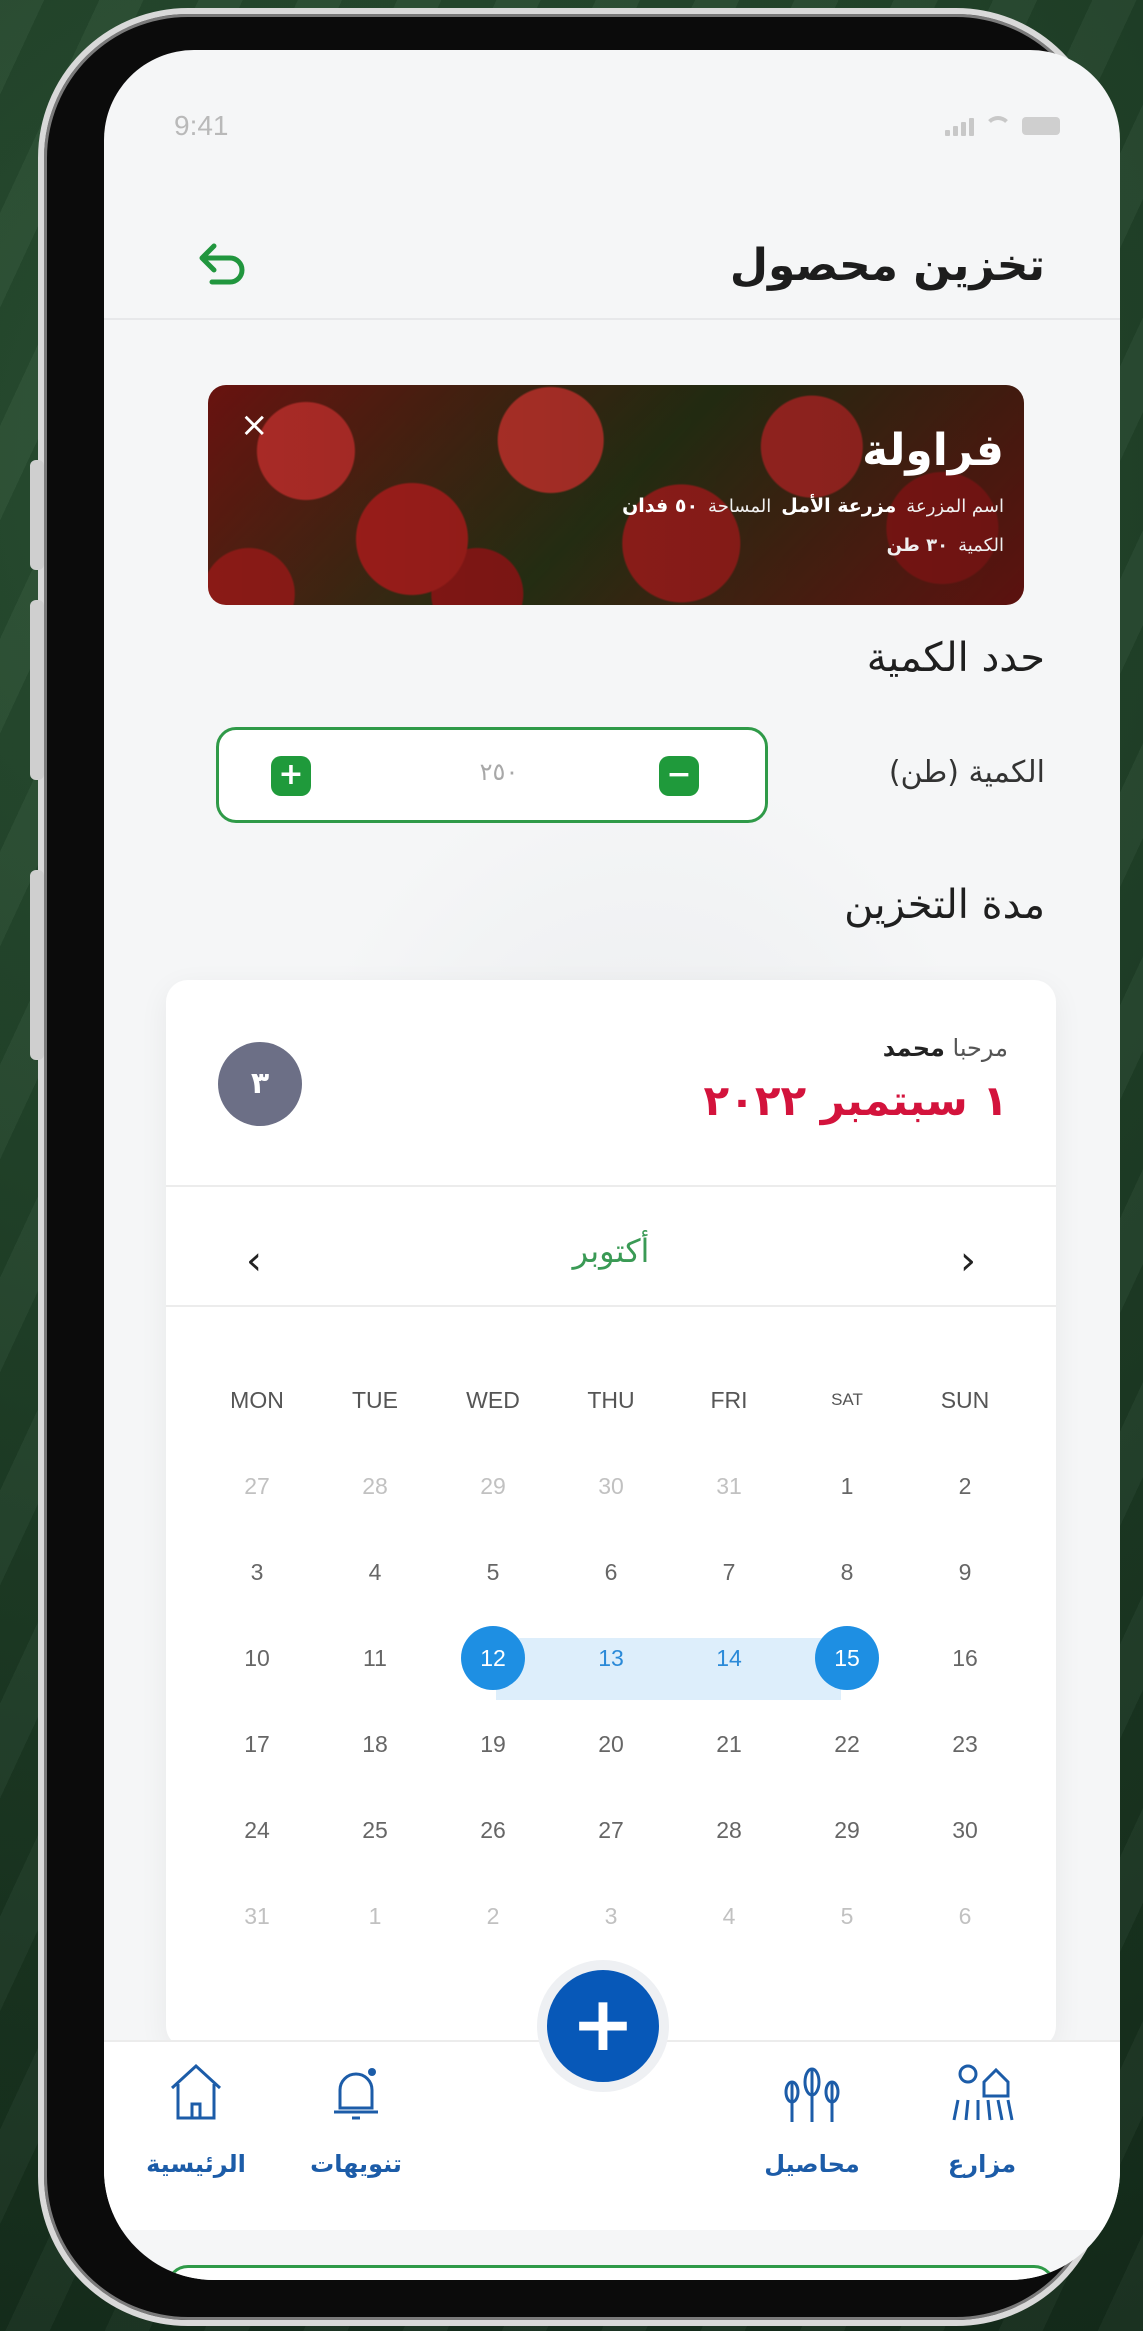 This screenshot has height=2331, width=1143. What do you see at coordinates (913, 1048) in the screenshot?
I see `user-name: محمد` at bounding box center [913, 1048].